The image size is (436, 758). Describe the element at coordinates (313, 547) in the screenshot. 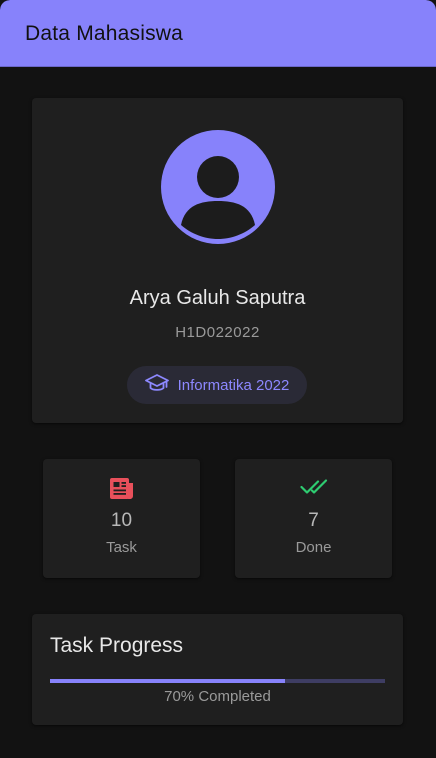

I see `done-label: Done` at that location.